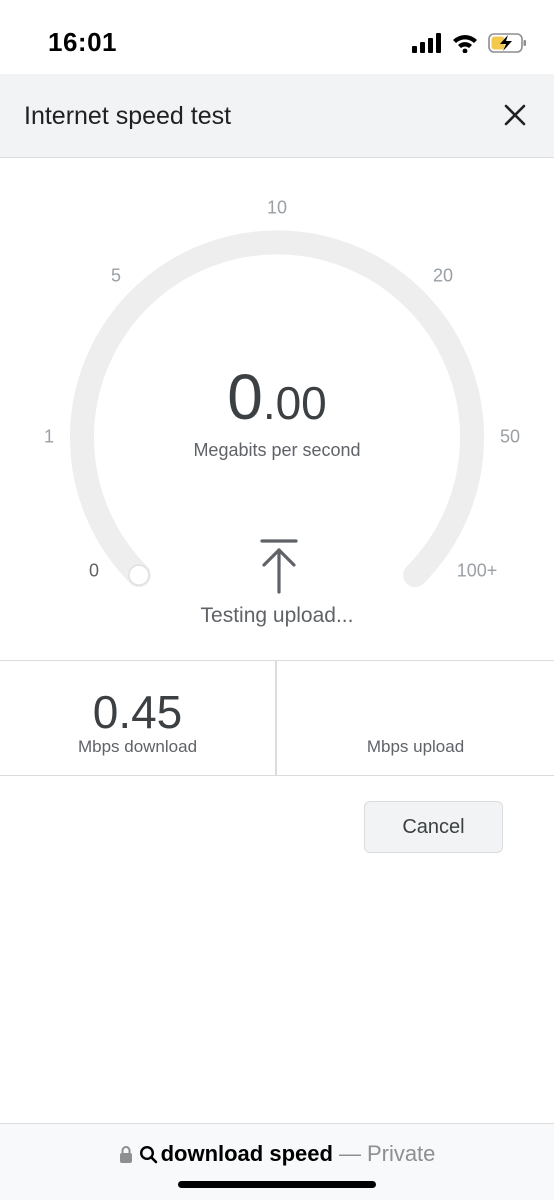 The height and width of the screenshot is (1200, 554). What do you see at coordinates (128, 116) in the screenshot?
I see `page-title: Internet speed test` at bounding box center [128, 116].